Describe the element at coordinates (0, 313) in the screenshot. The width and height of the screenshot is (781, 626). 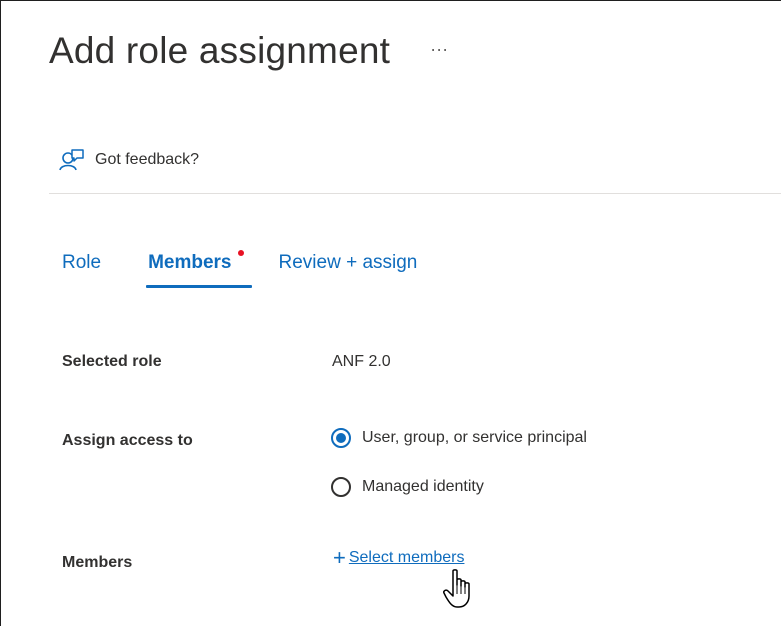
I see `window-left-border` at that location.